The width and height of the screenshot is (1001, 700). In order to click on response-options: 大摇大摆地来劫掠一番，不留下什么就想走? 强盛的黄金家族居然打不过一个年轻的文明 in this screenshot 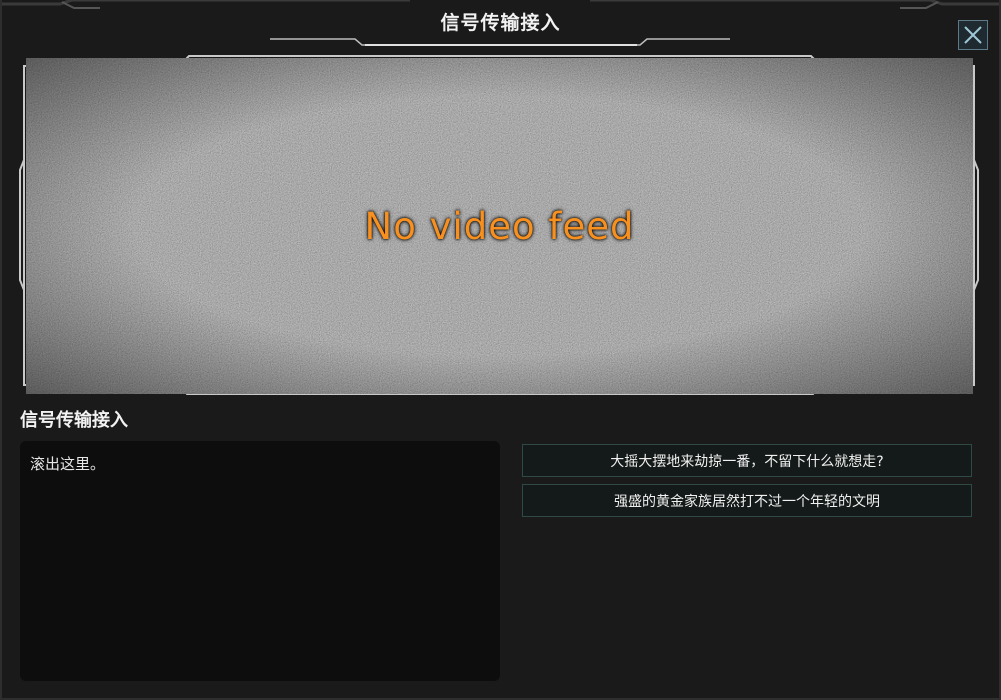, I will do `click(747, 484)`.